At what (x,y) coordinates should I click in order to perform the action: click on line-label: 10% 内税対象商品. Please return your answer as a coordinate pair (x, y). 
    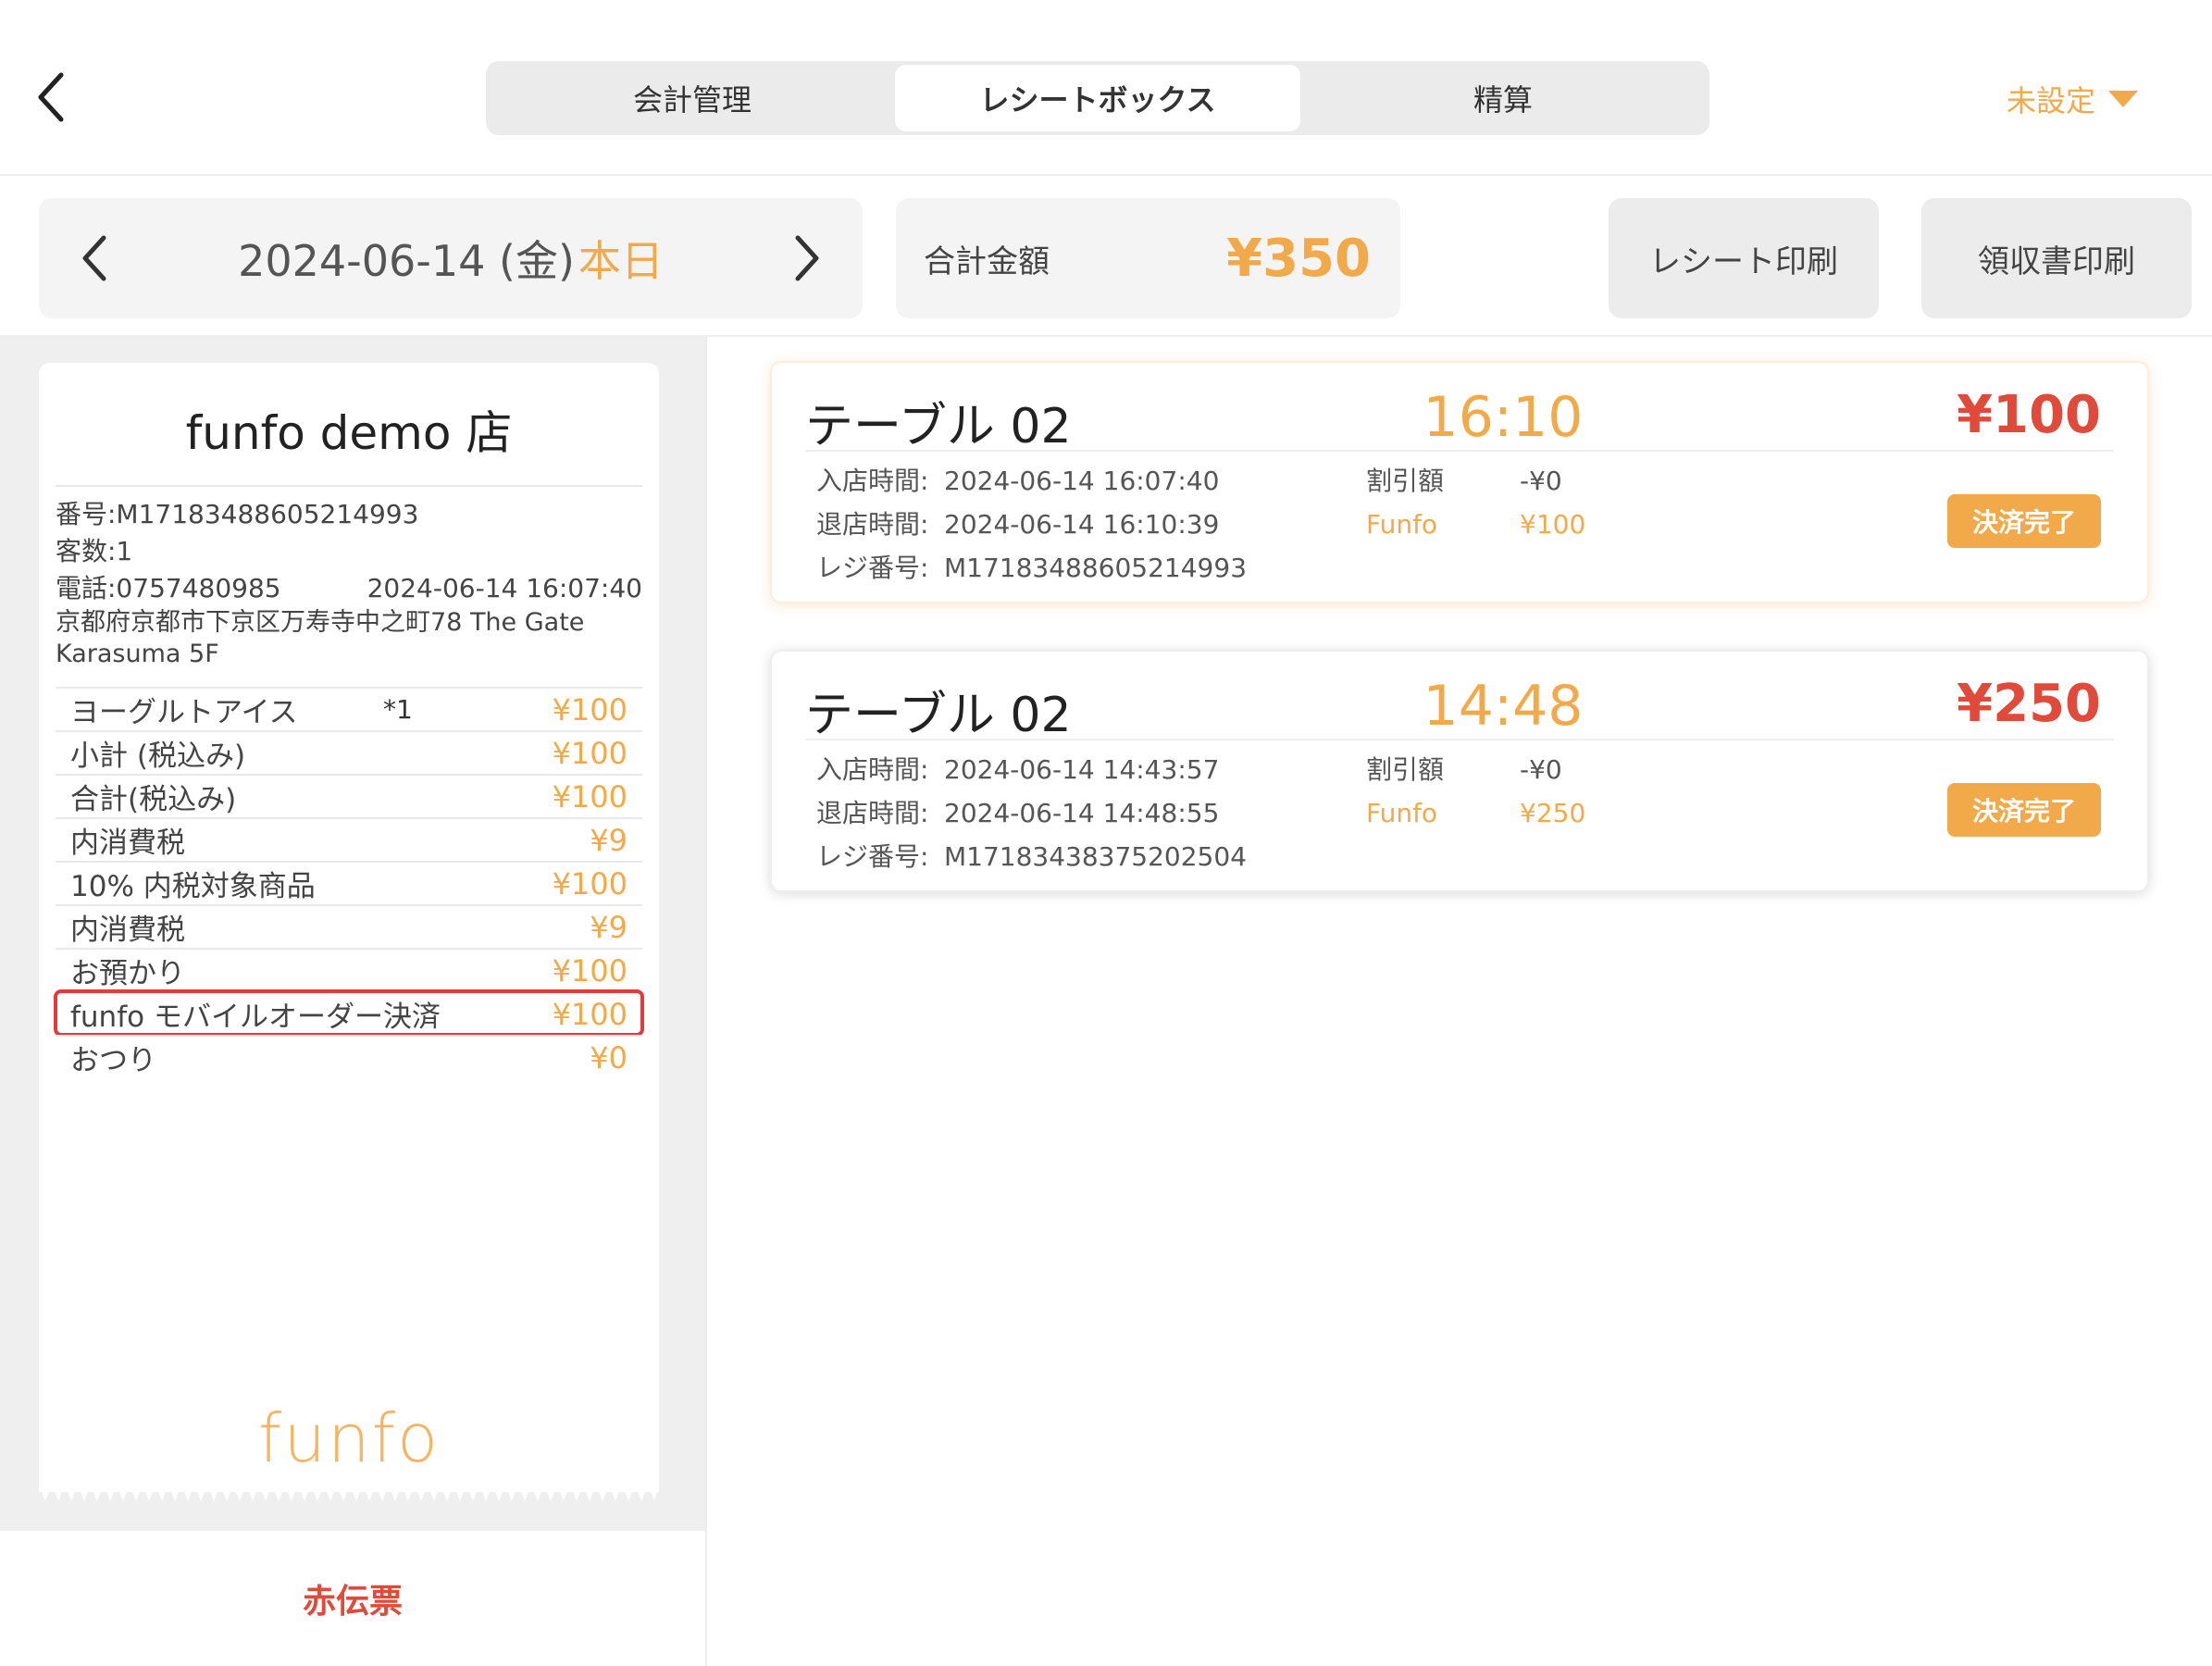
    Looking at the image, I should click on (193, 887).